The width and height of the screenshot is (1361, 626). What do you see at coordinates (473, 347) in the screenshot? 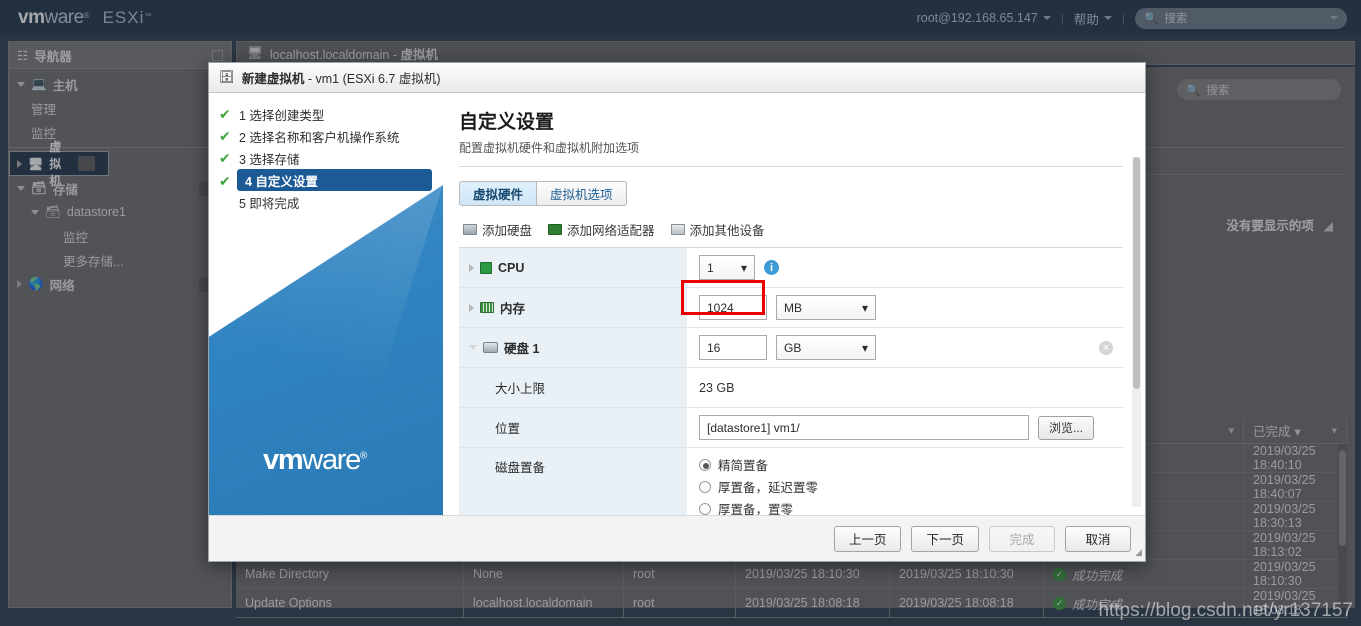
I see `chevron-down-icon` at bounding box center [473, 347].